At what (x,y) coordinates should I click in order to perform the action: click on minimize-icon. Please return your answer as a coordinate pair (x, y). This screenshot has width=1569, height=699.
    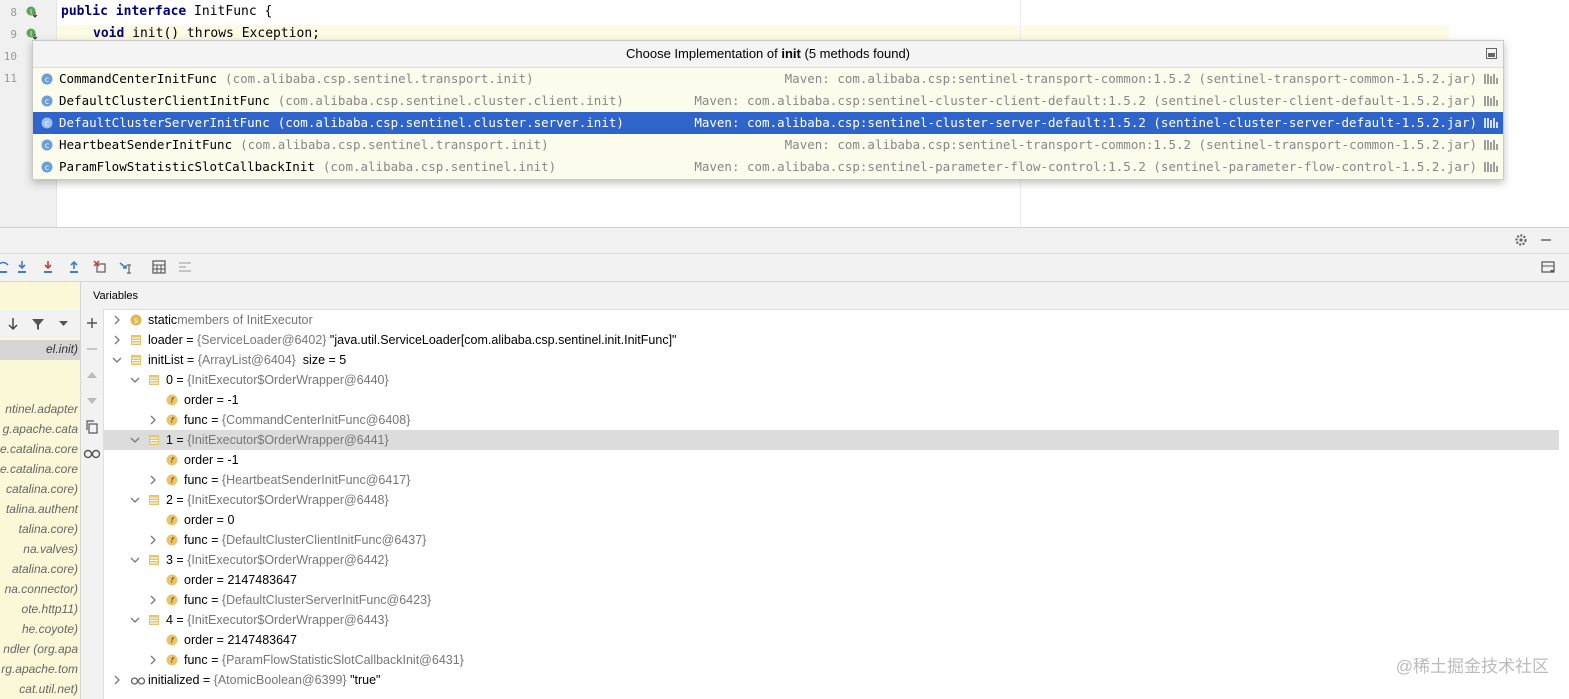
    Looking at the image, I should click on (1546, 240).